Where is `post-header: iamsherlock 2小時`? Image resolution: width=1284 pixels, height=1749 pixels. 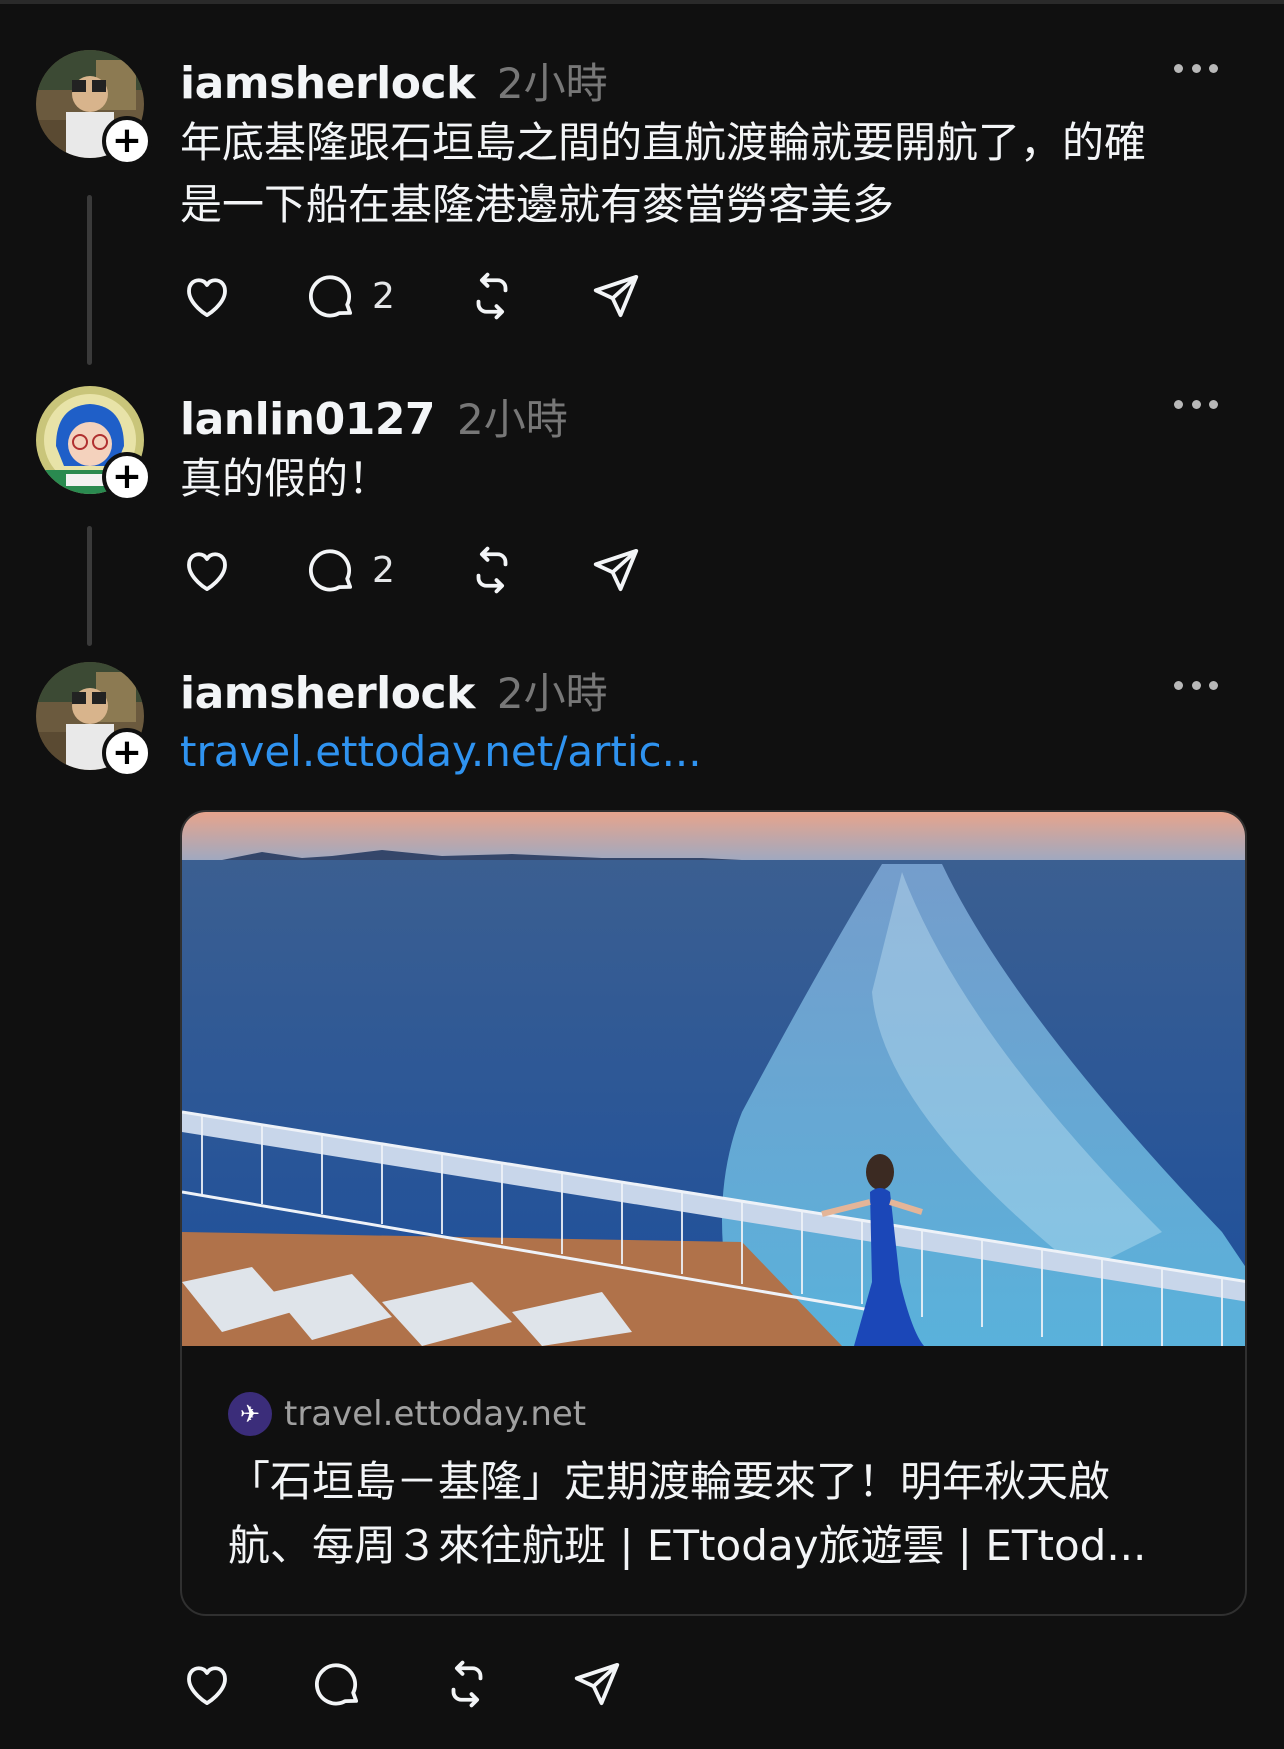
post-header: iamsherlock 2小時 is located at coordinates (394, 689).